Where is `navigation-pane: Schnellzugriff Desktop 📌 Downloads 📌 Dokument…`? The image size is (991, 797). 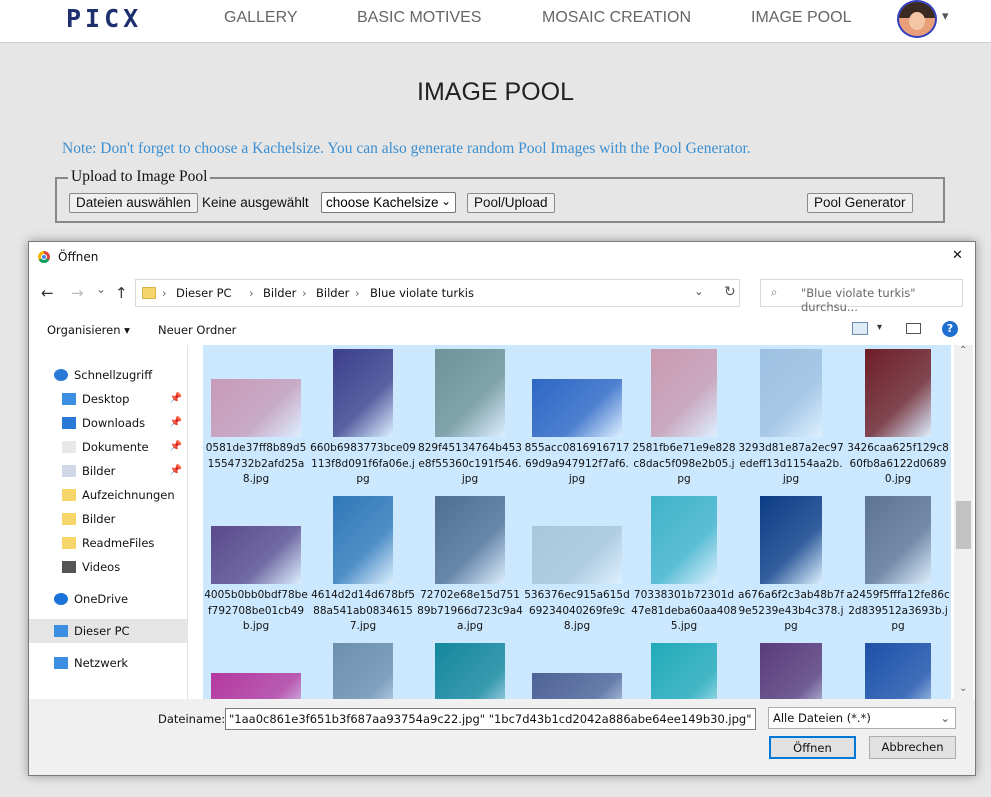
navigation-pane: Schnellzugriff Desktop 📌 Downloads 📌 Dokument… is located at coordinates (108, 522).